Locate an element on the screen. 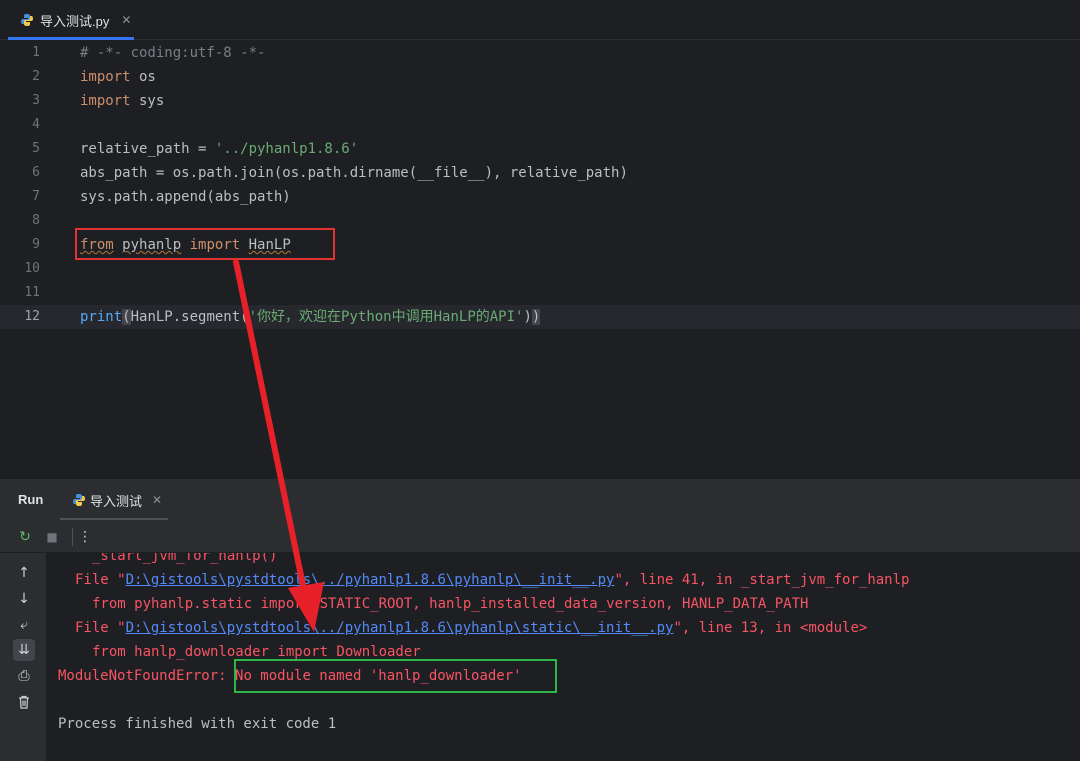 Image resolution: width=1080 pixels, height=761 pixels. code-line: 10 is located at coordinates (540, 269).